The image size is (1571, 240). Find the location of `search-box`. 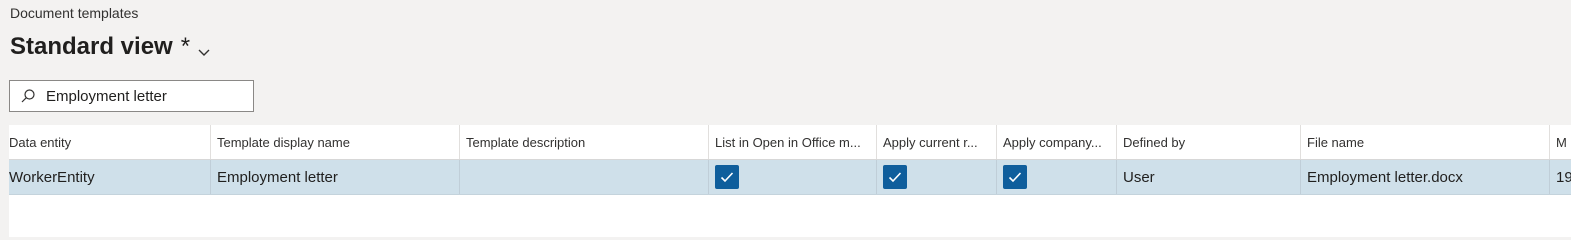

search-box is located at coordinates (131, 96).